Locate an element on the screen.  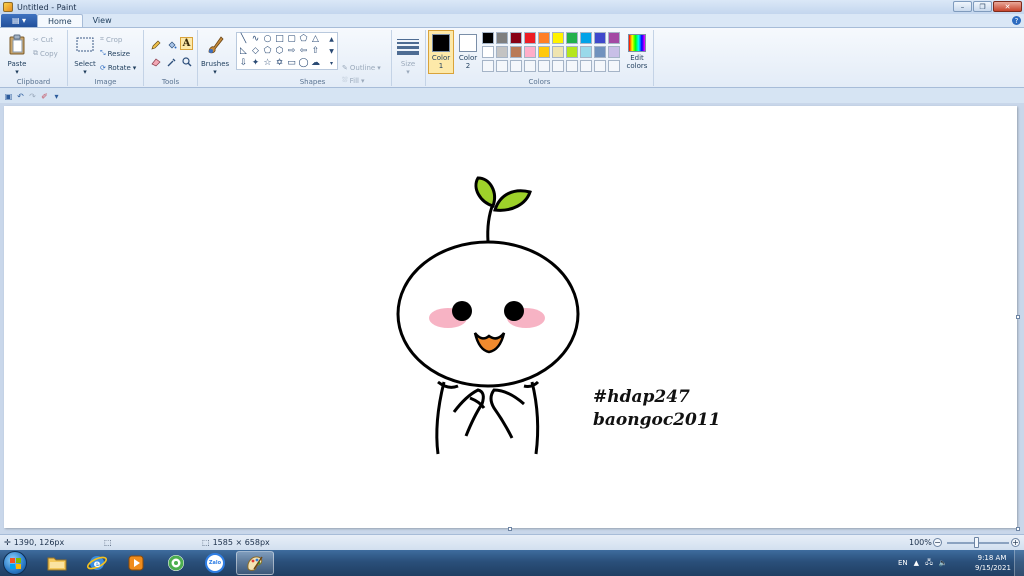
taskbar-coc-coc is located at coordinates (176, 563).